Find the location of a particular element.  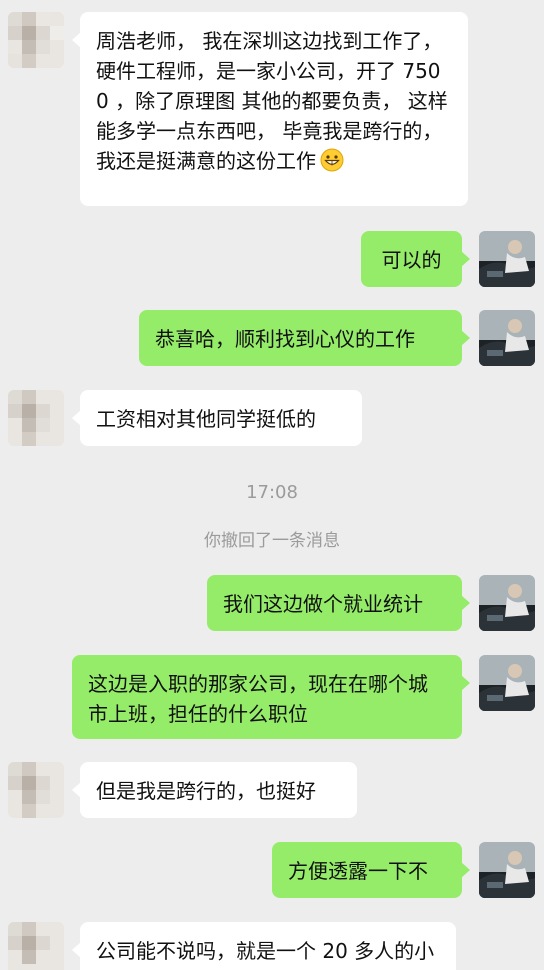

message-bubble: 方便透露一下不 is located at coordinates (371, 870).